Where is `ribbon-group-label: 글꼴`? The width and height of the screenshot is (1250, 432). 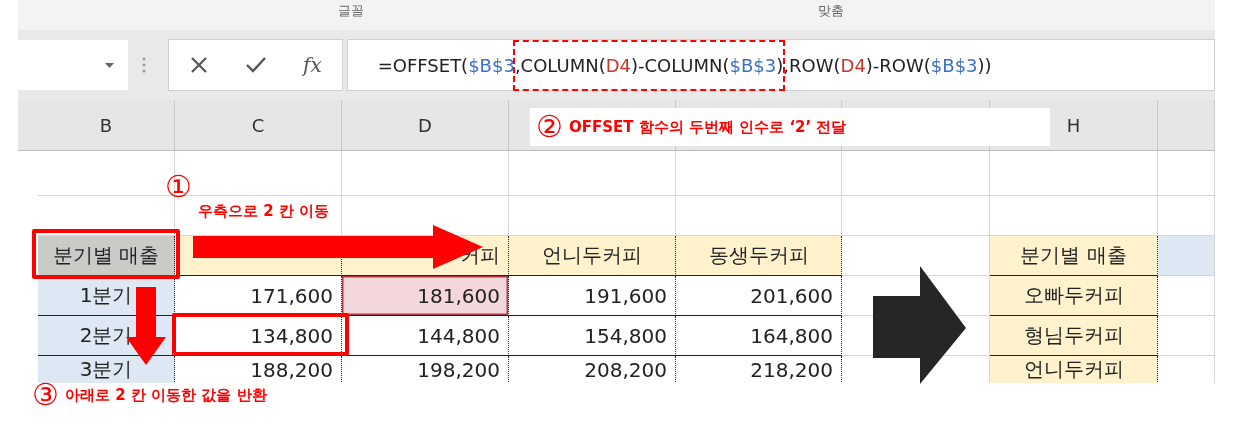 ribbon-group-label: 글꼴 is located at coordinates (351, 11).